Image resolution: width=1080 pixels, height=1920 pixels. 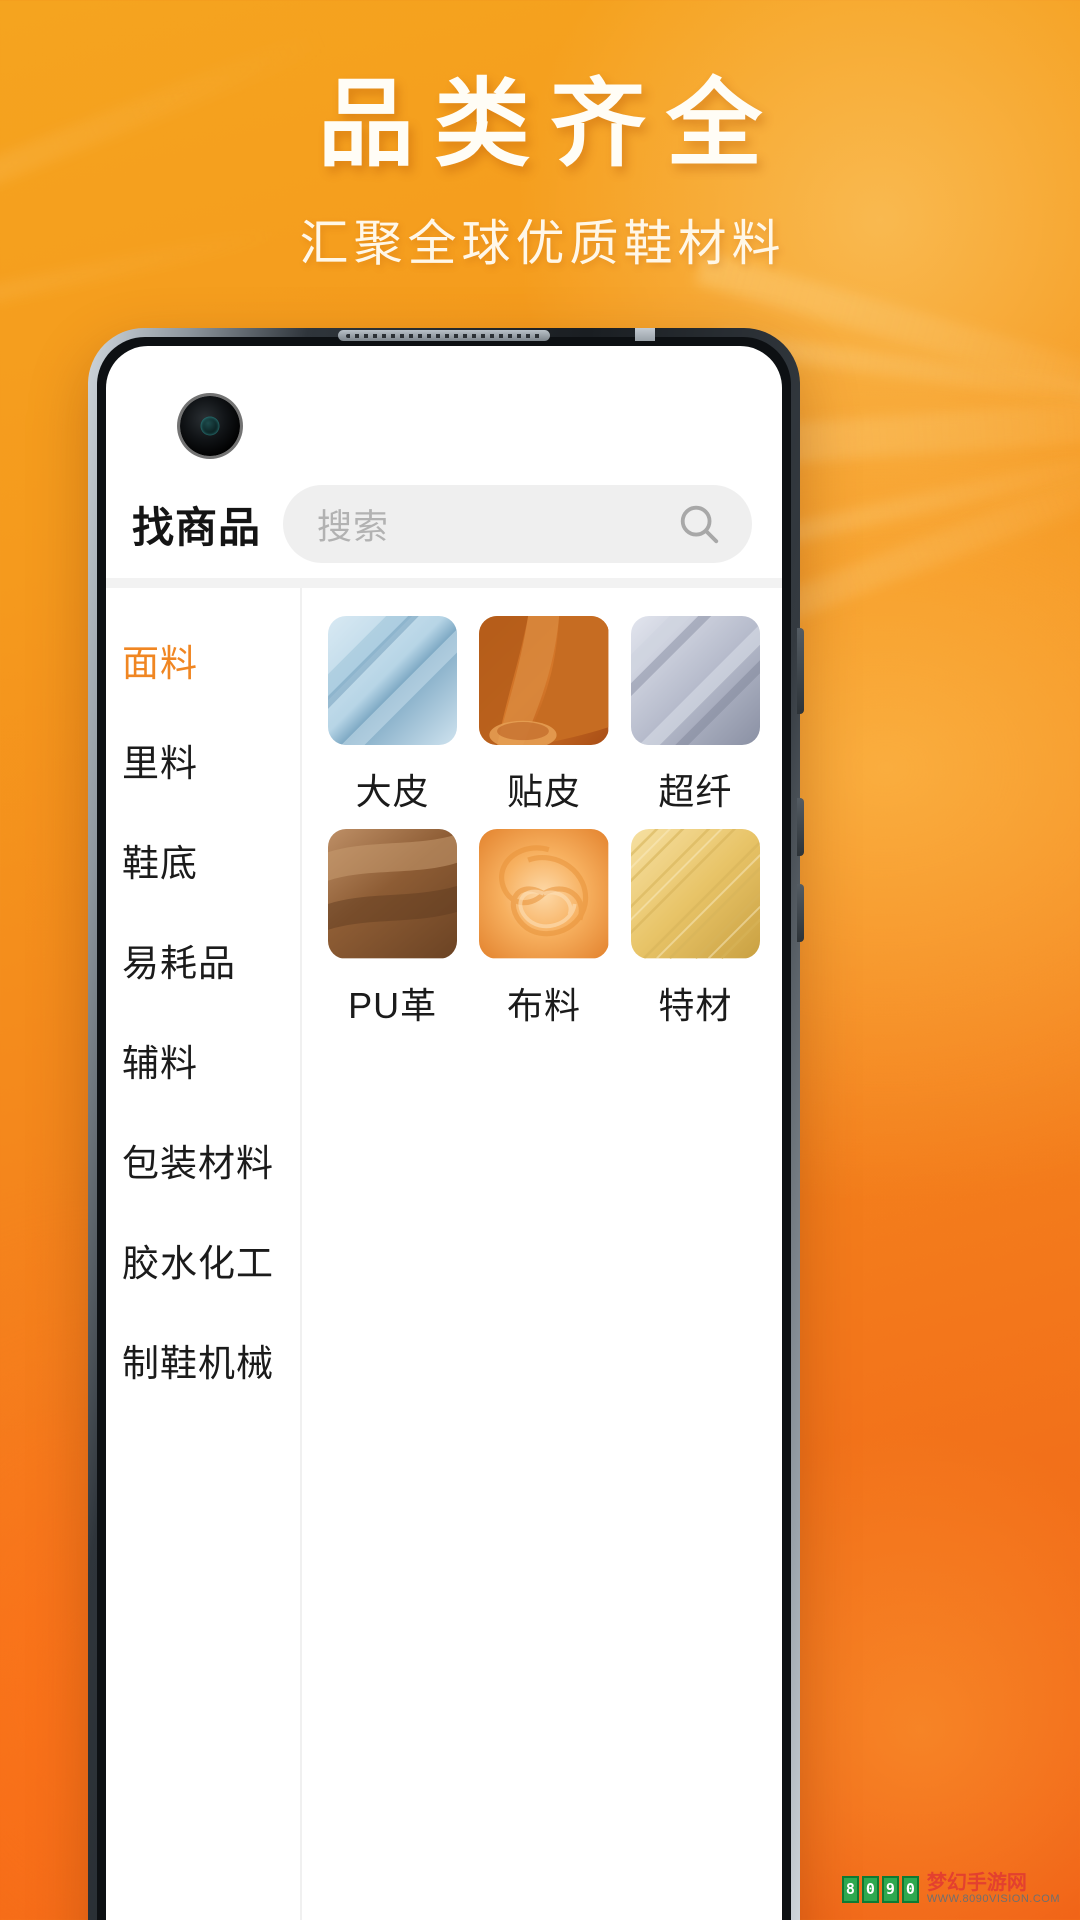 What do you see at coordinates (976, 1883) in the screenshot?
I see `watermark-site-name: 梦幻手游网` at bounding box center [976, 1883].